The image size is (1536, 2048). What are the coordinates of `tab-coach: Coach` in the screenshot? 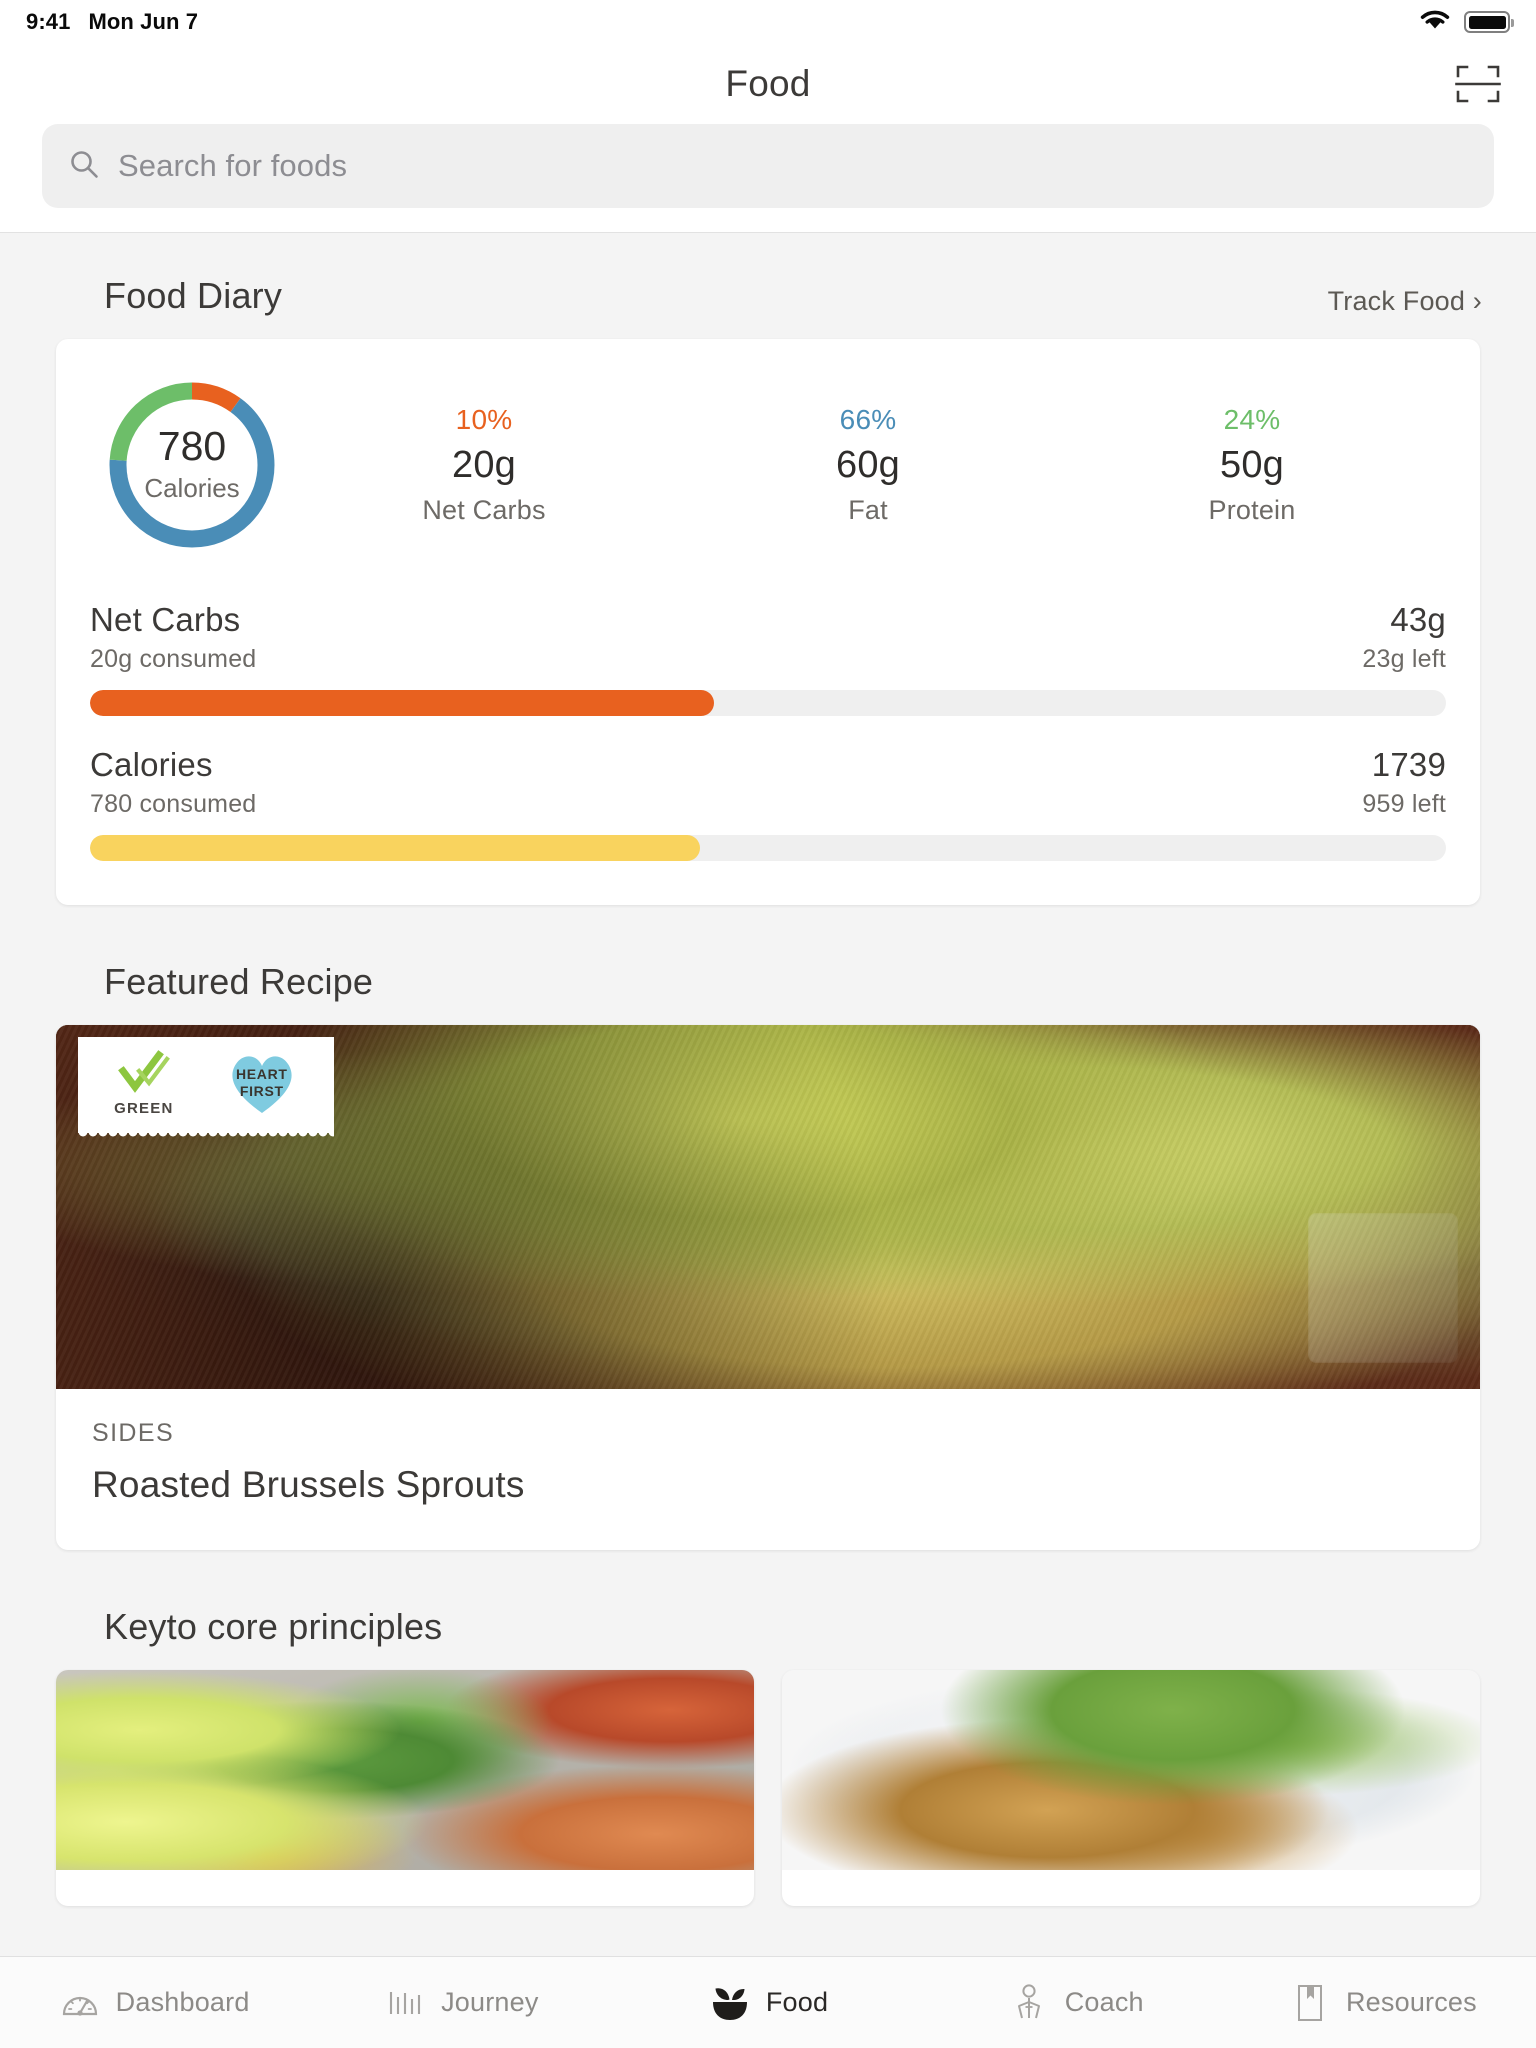 It's located at (1075, 2003).